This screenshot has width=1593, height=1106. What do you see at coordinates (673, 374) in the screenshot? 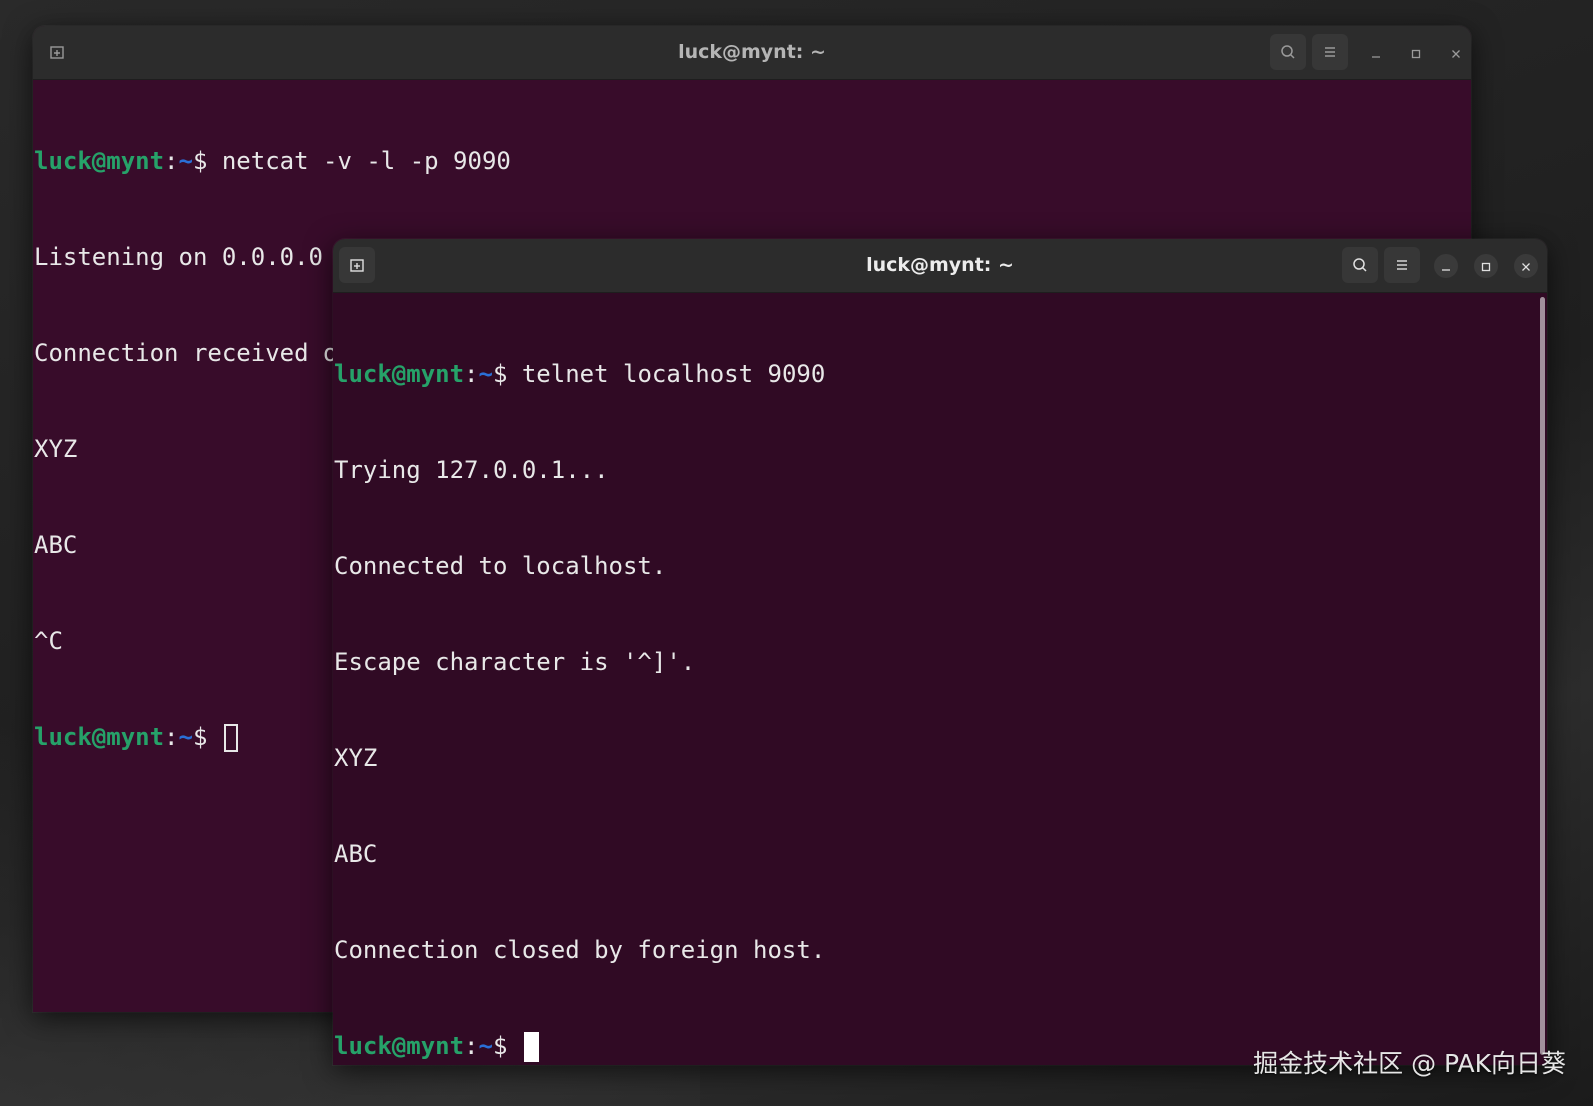
I see `command-text: telnet localhost 9090` at bounding box center [673, 374].